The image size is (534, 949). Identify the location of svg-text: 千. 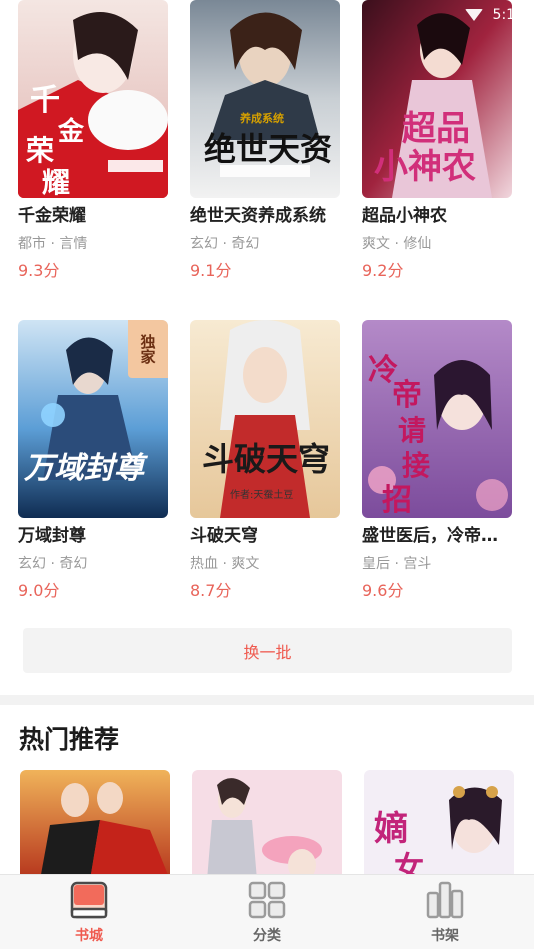
(45, 100).